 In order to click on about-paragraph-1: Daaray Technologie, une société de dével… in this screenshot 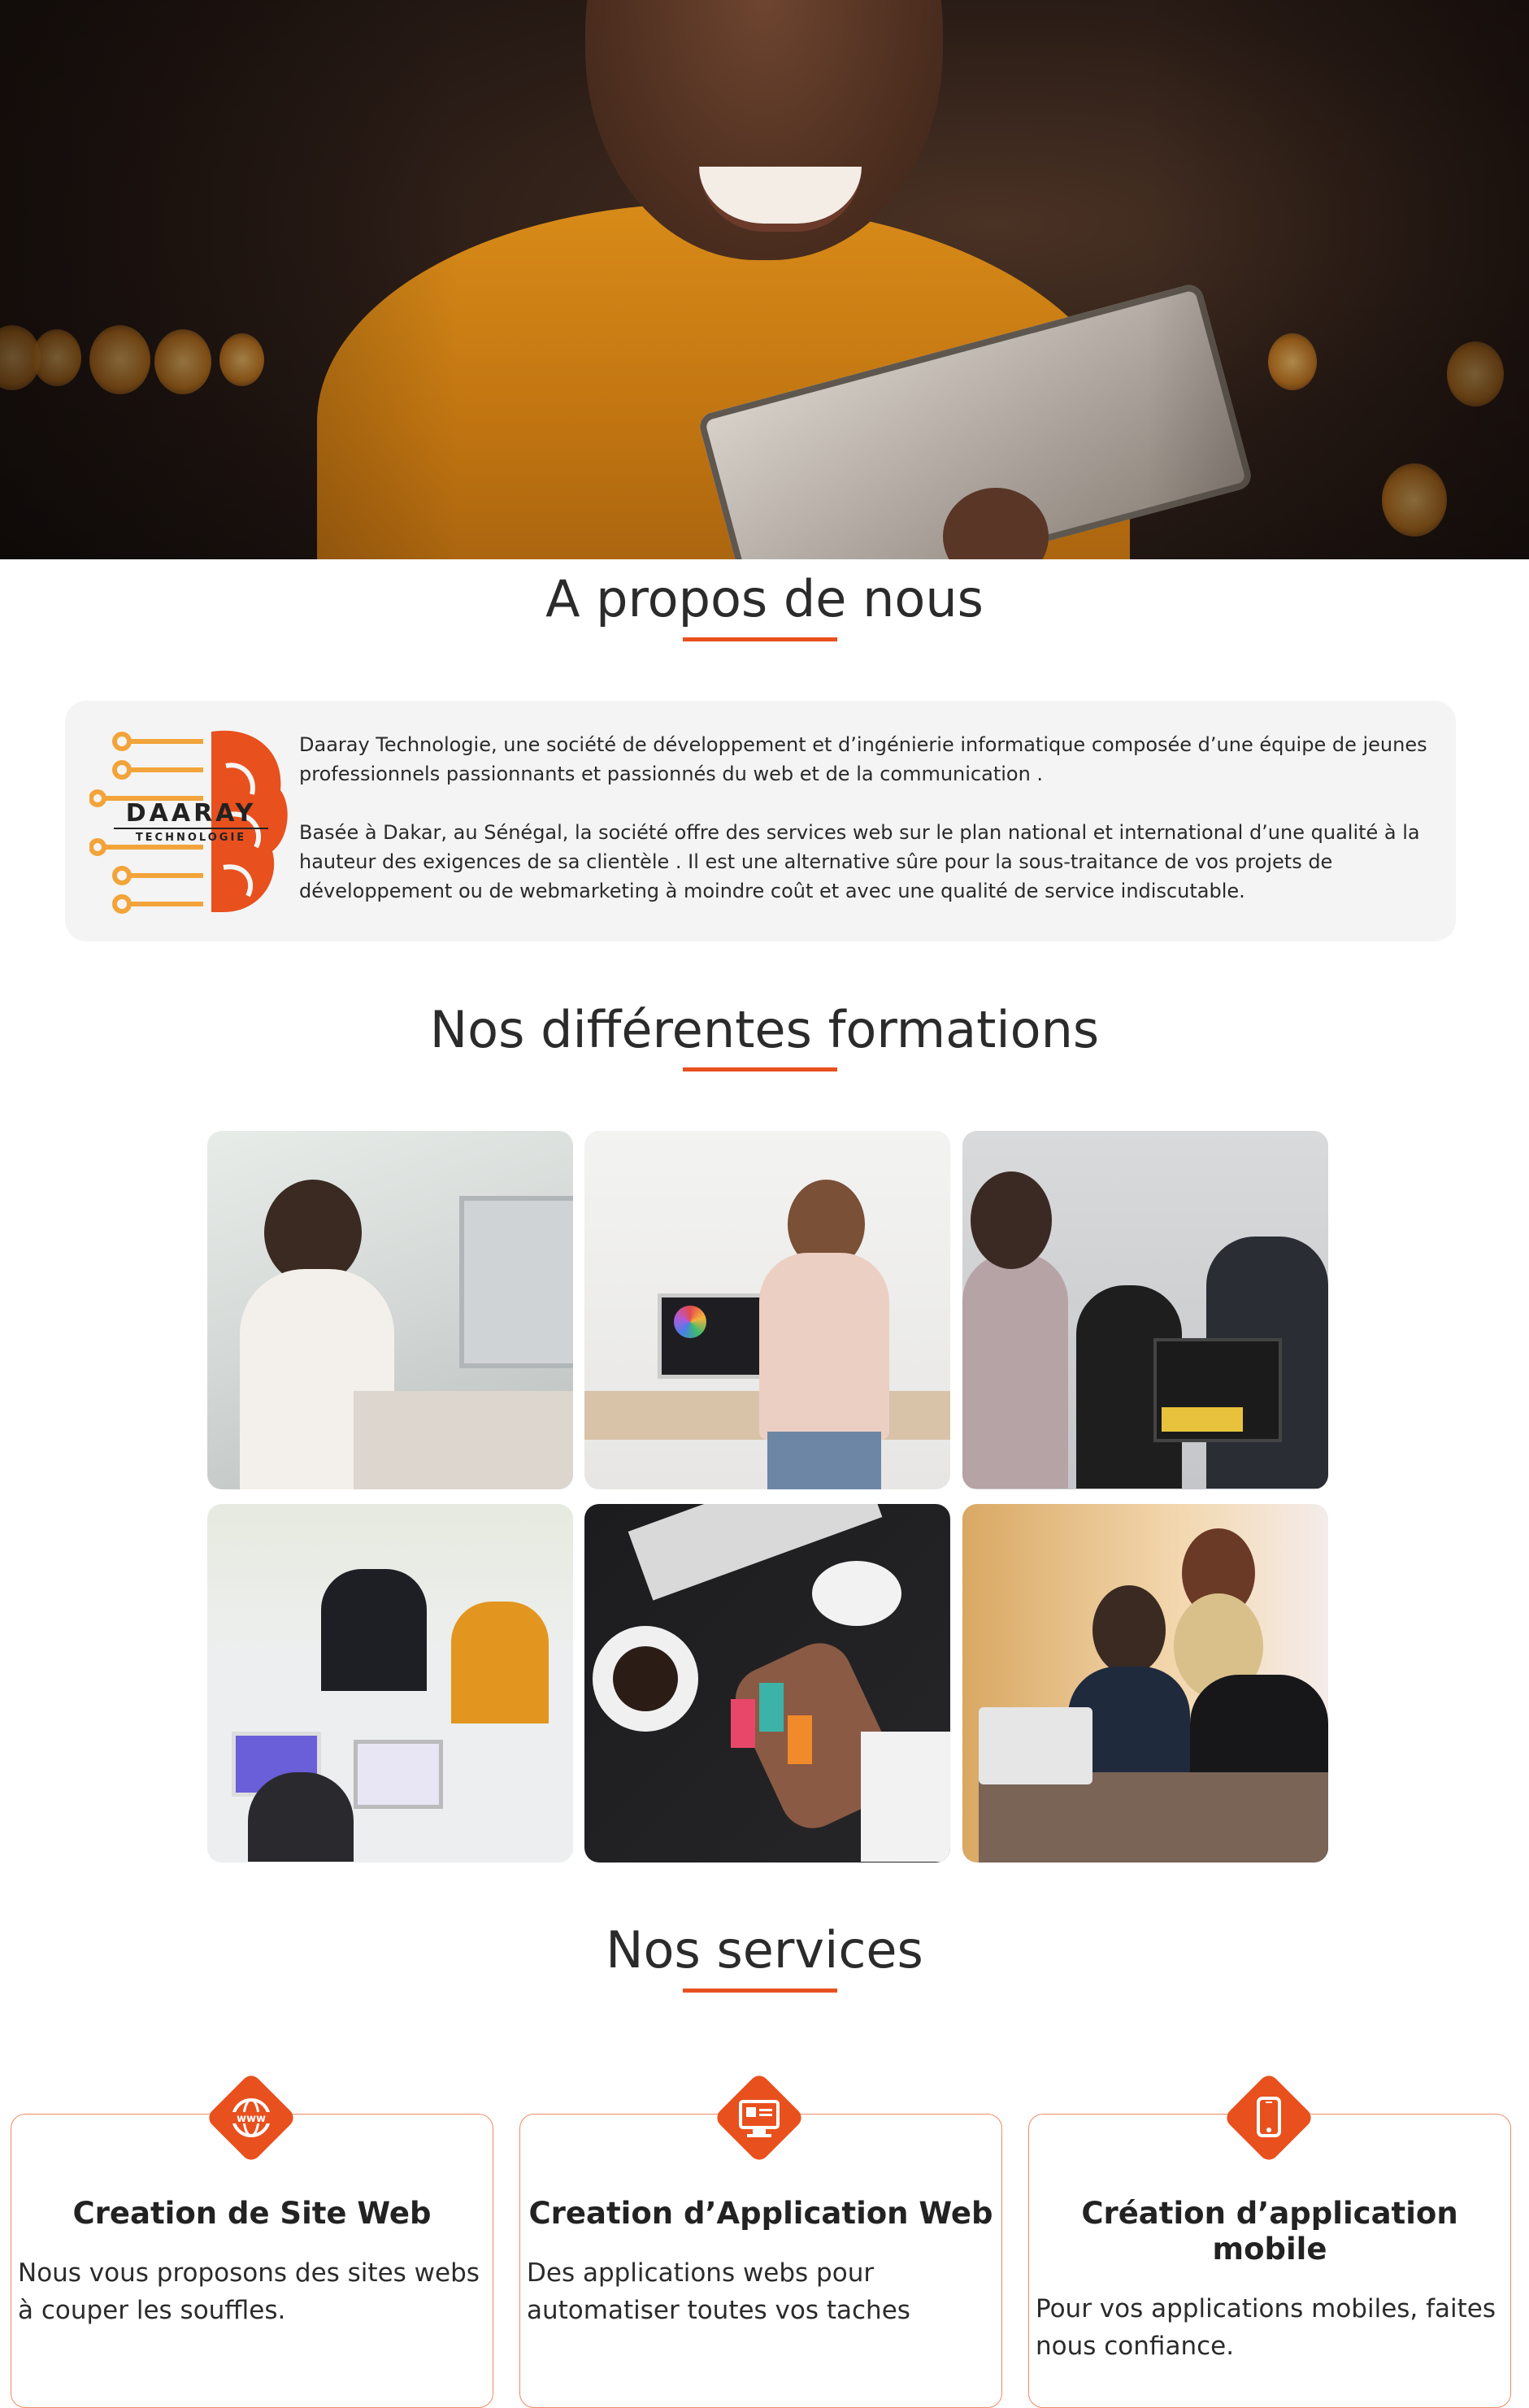, I will do `click(863, 759)`.